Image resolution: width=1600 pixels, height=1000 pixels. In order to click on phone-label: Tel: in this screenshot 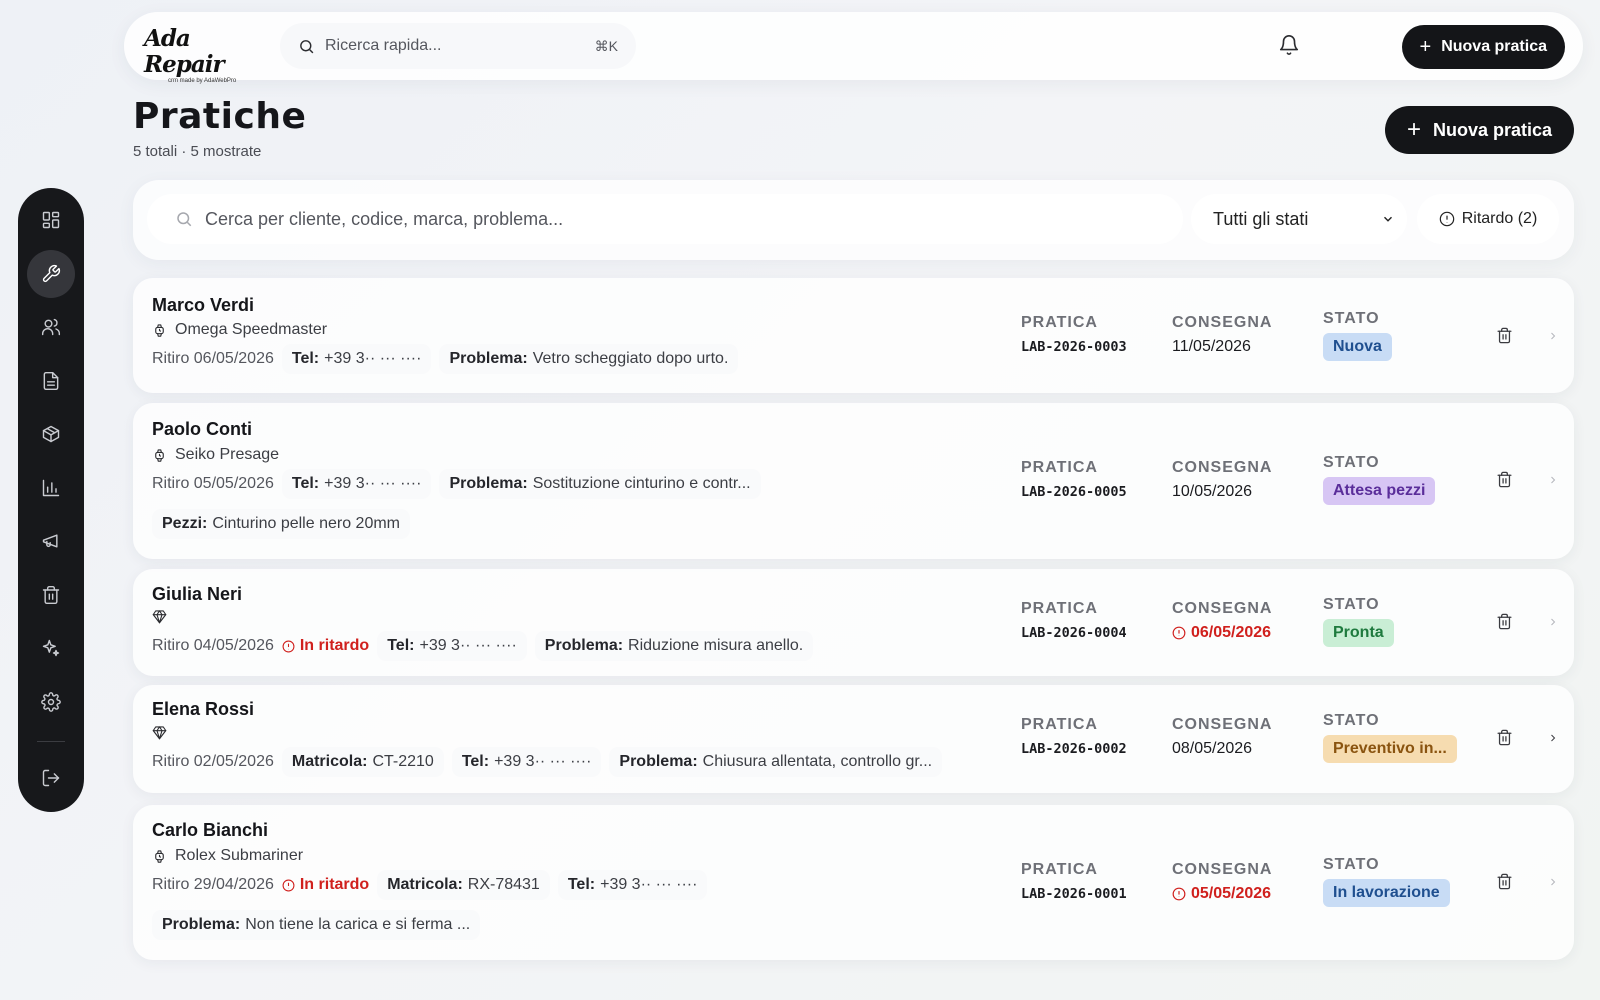, I will do `click(305, 483)`.